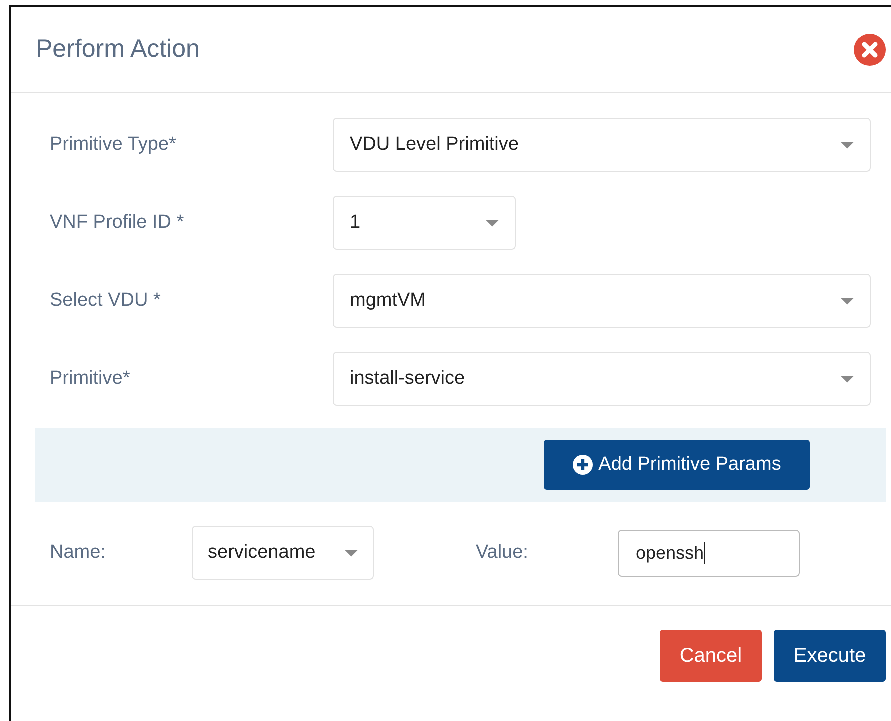 The height and width of the screenshot is (721, 891). I want to click on add-params-button: Add Primitive Params, so click(677, 465).